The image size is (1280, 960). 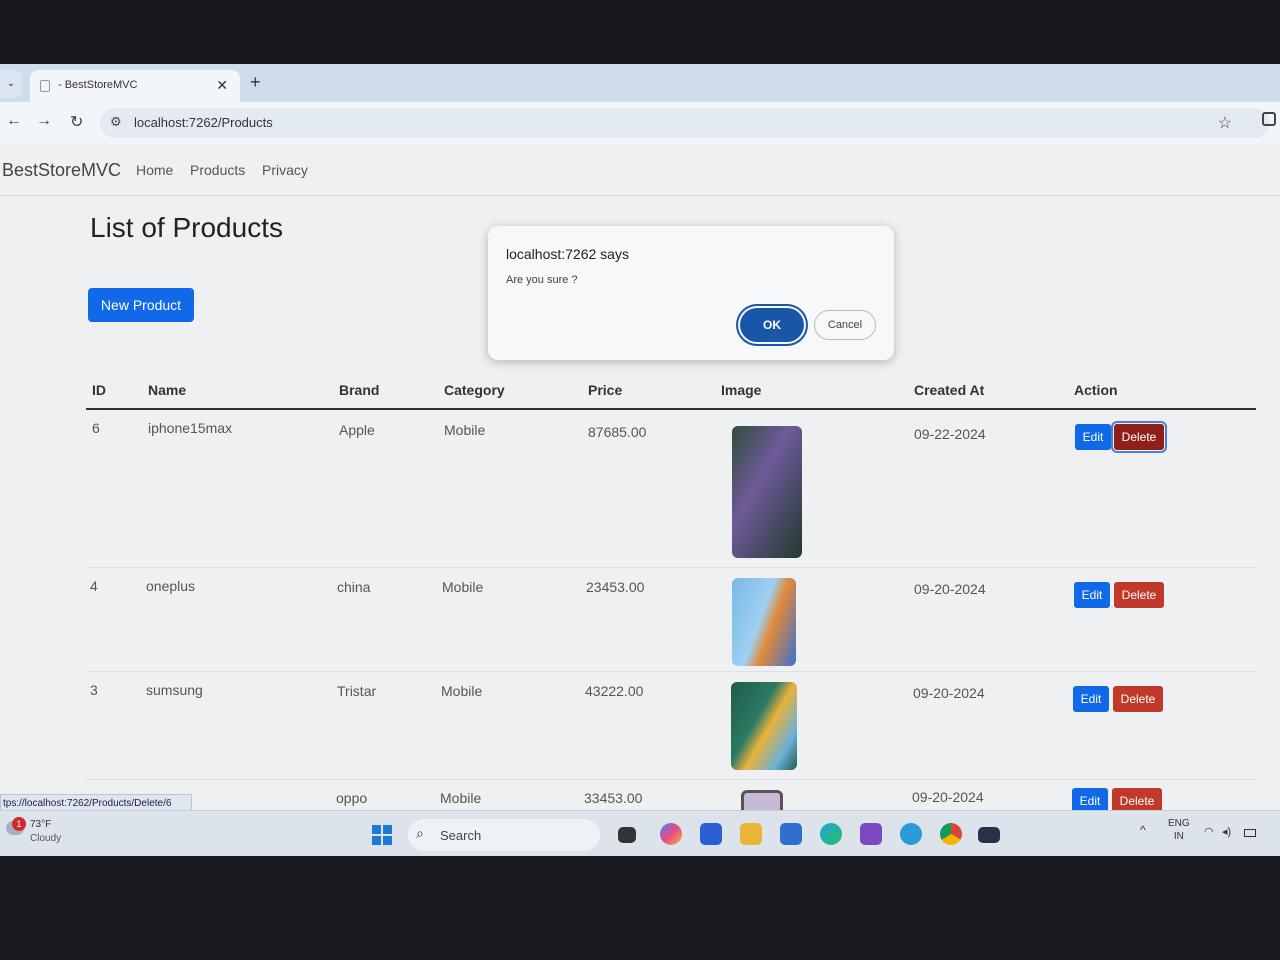 What do you see at coordinates (41, 824) in the screenshot?
I see `weather-temp: 73°F` at bounding box center [41, 824].